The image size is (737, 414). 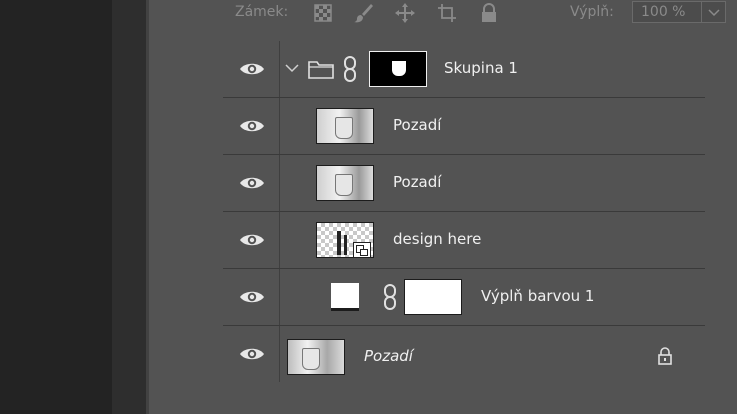 I want to click on fill-dropdown-button, so click(x=714, y=12).